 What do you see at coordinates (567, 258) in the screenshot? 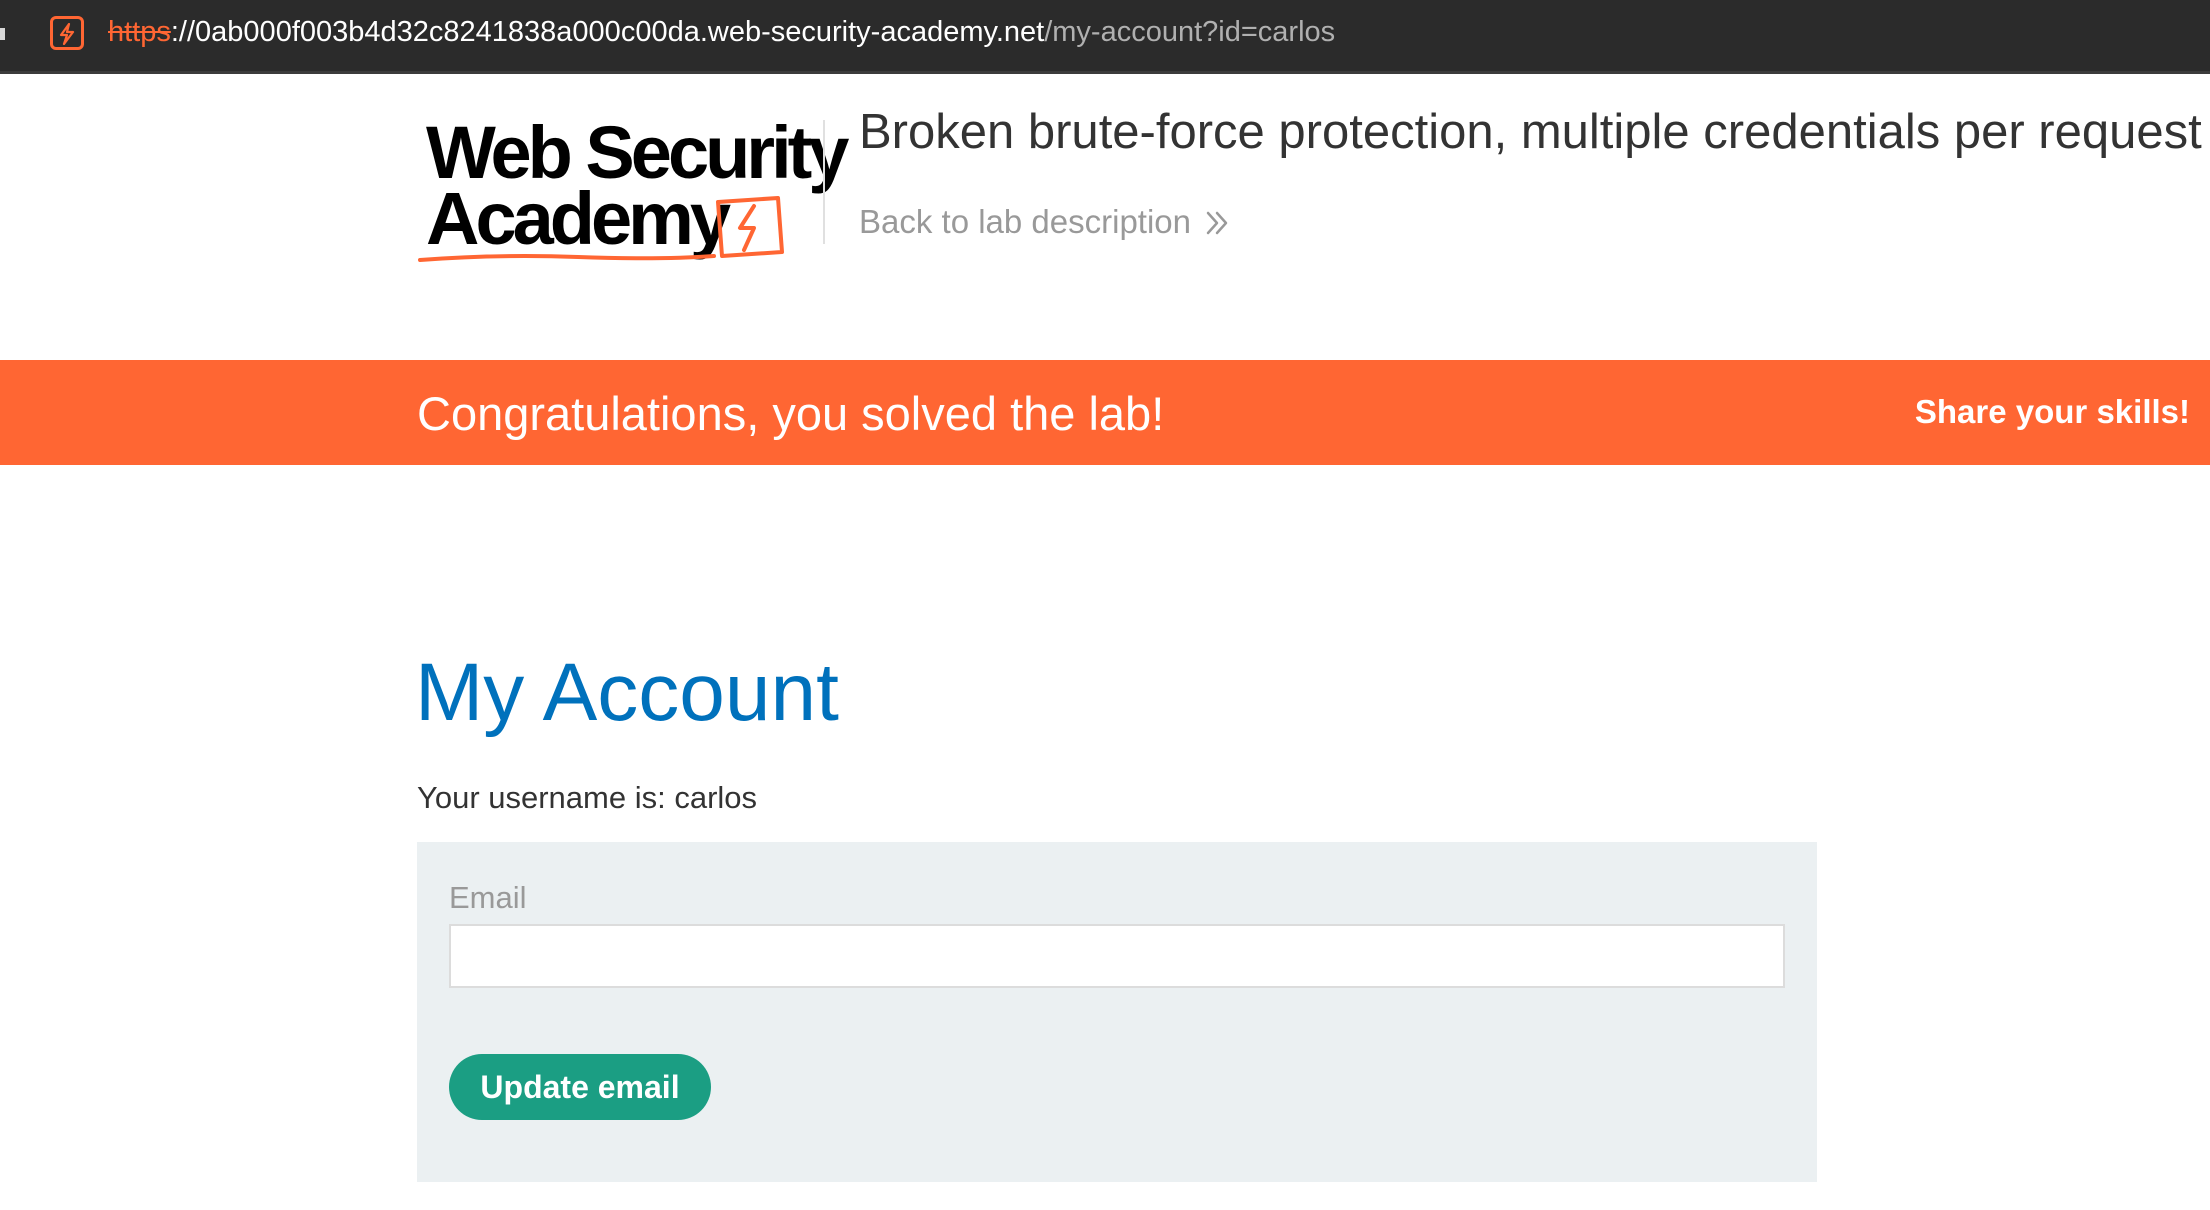
I see `logo-underline` at bounding box center [567, 258].